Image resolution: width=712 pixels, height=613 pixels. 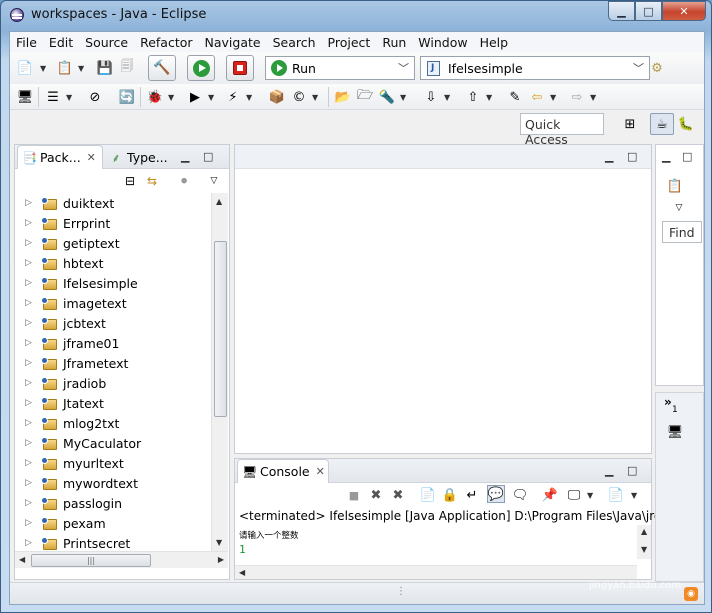 What do you see at coordinates (489, 97) in the screenshot?
I see `prev-annotation-dropdown-icon: ▼` at bounding box center [489, 97].